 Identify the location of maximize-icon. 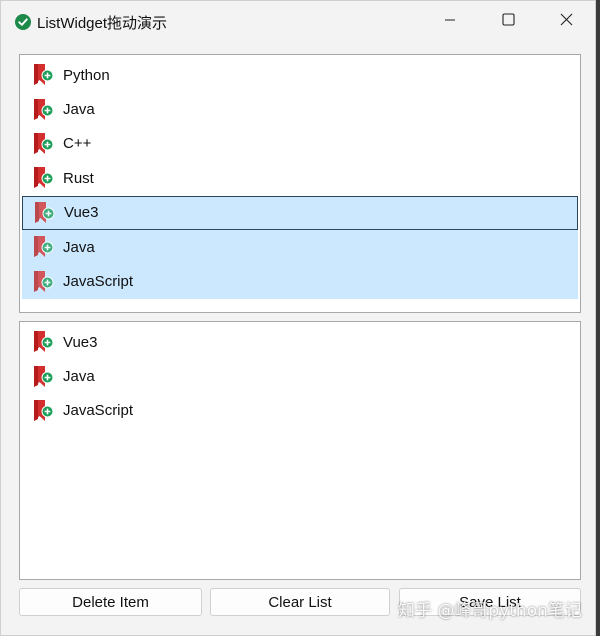
(508, 22).